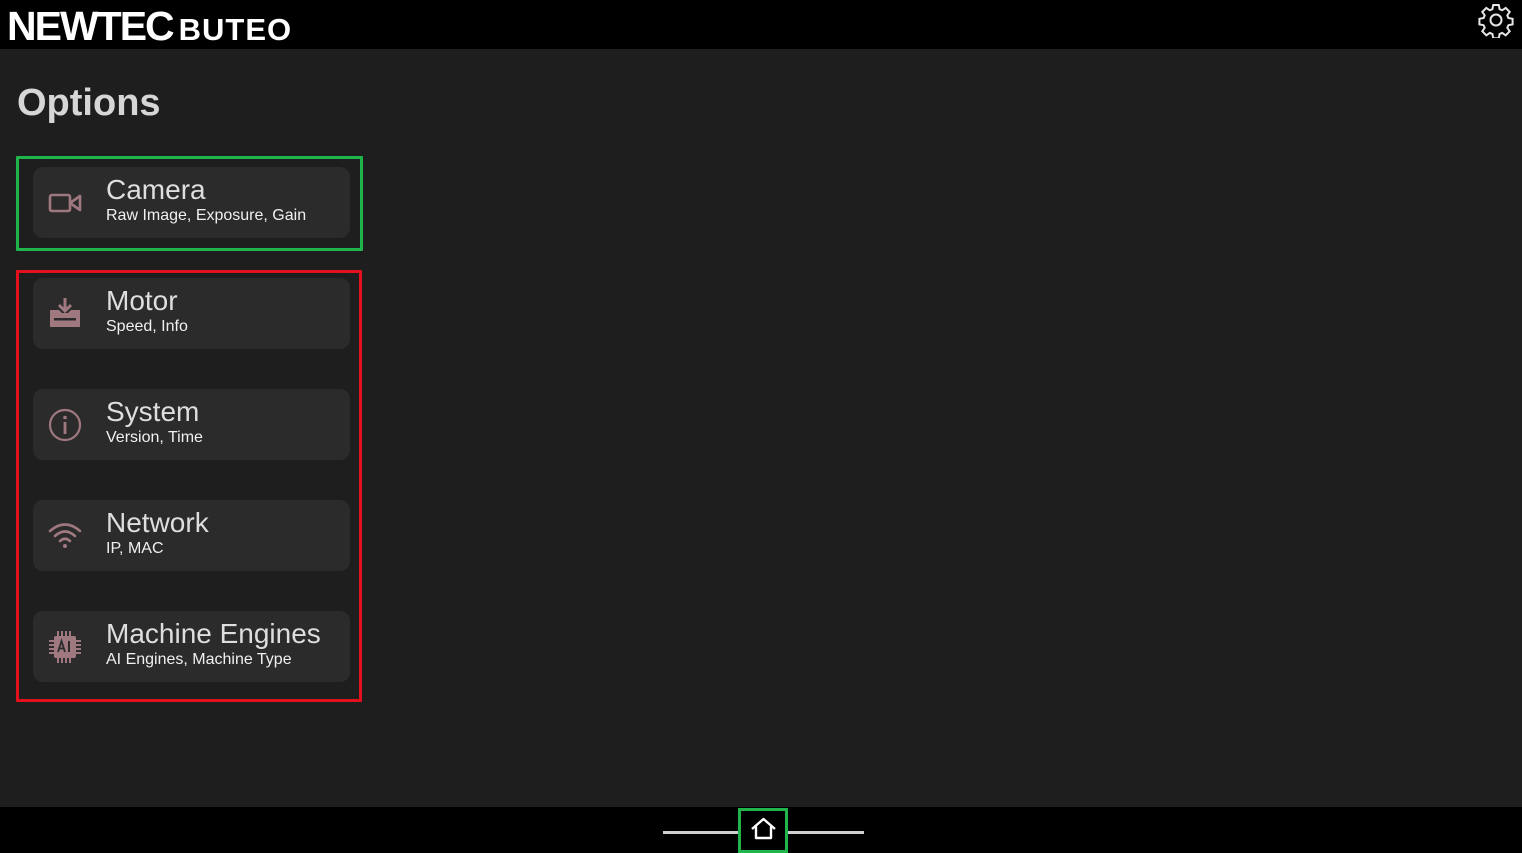  I want to click on menu-item-network: Network IP, MAC, so click(191, 535).